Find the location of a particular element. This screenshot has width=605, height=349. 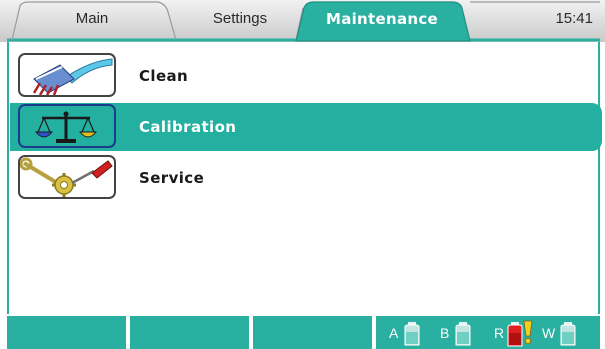

tab-main: Main is located at coordinates (92, 19).